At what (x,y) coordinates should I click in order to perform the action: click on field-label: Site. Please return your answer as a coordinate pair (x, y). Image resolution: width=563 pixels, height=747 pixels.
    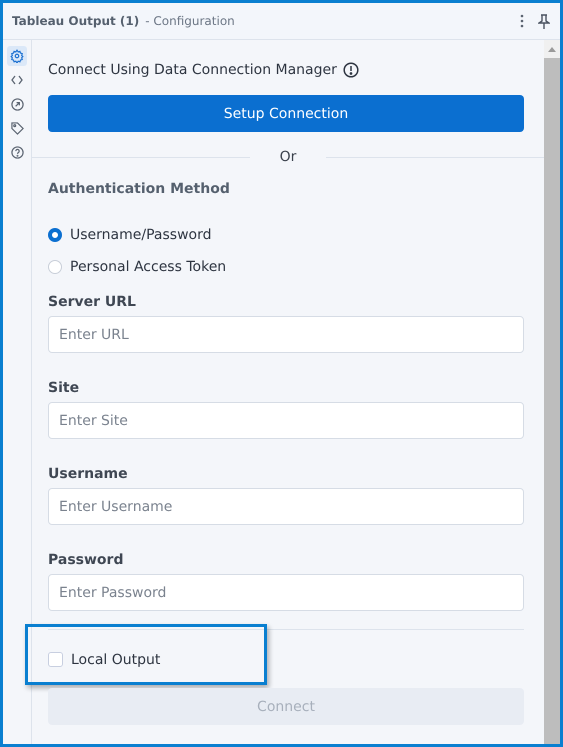
    Looking at the image, I should click on (64, 388).